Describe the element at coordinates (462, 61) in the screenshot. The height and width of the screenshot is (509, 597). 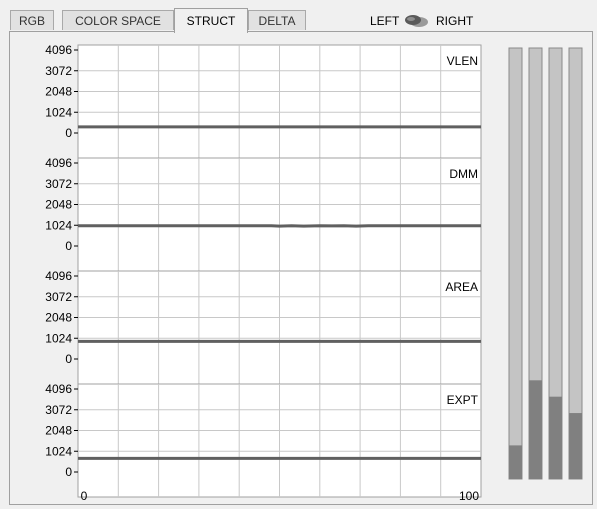
I see `chart-name-label: VLEN` at that location.